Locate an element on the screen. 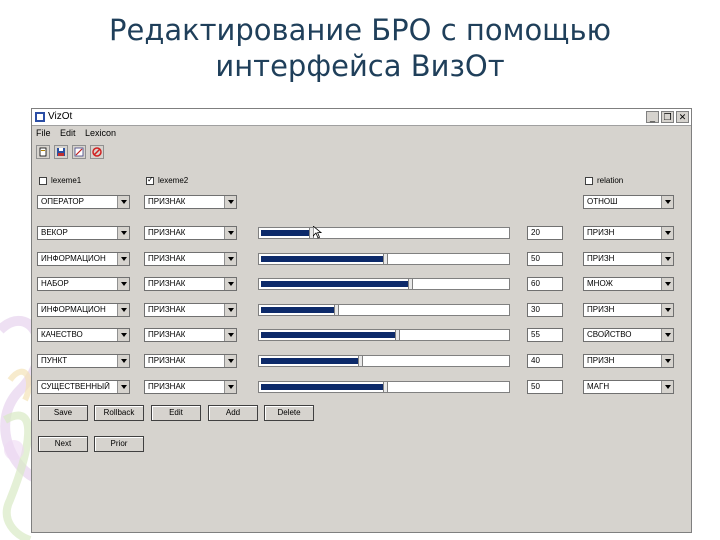 The image size is (720, 540). row-lexeme1-combo: КАЧЕСТВО is located at coordinates (83, 335).